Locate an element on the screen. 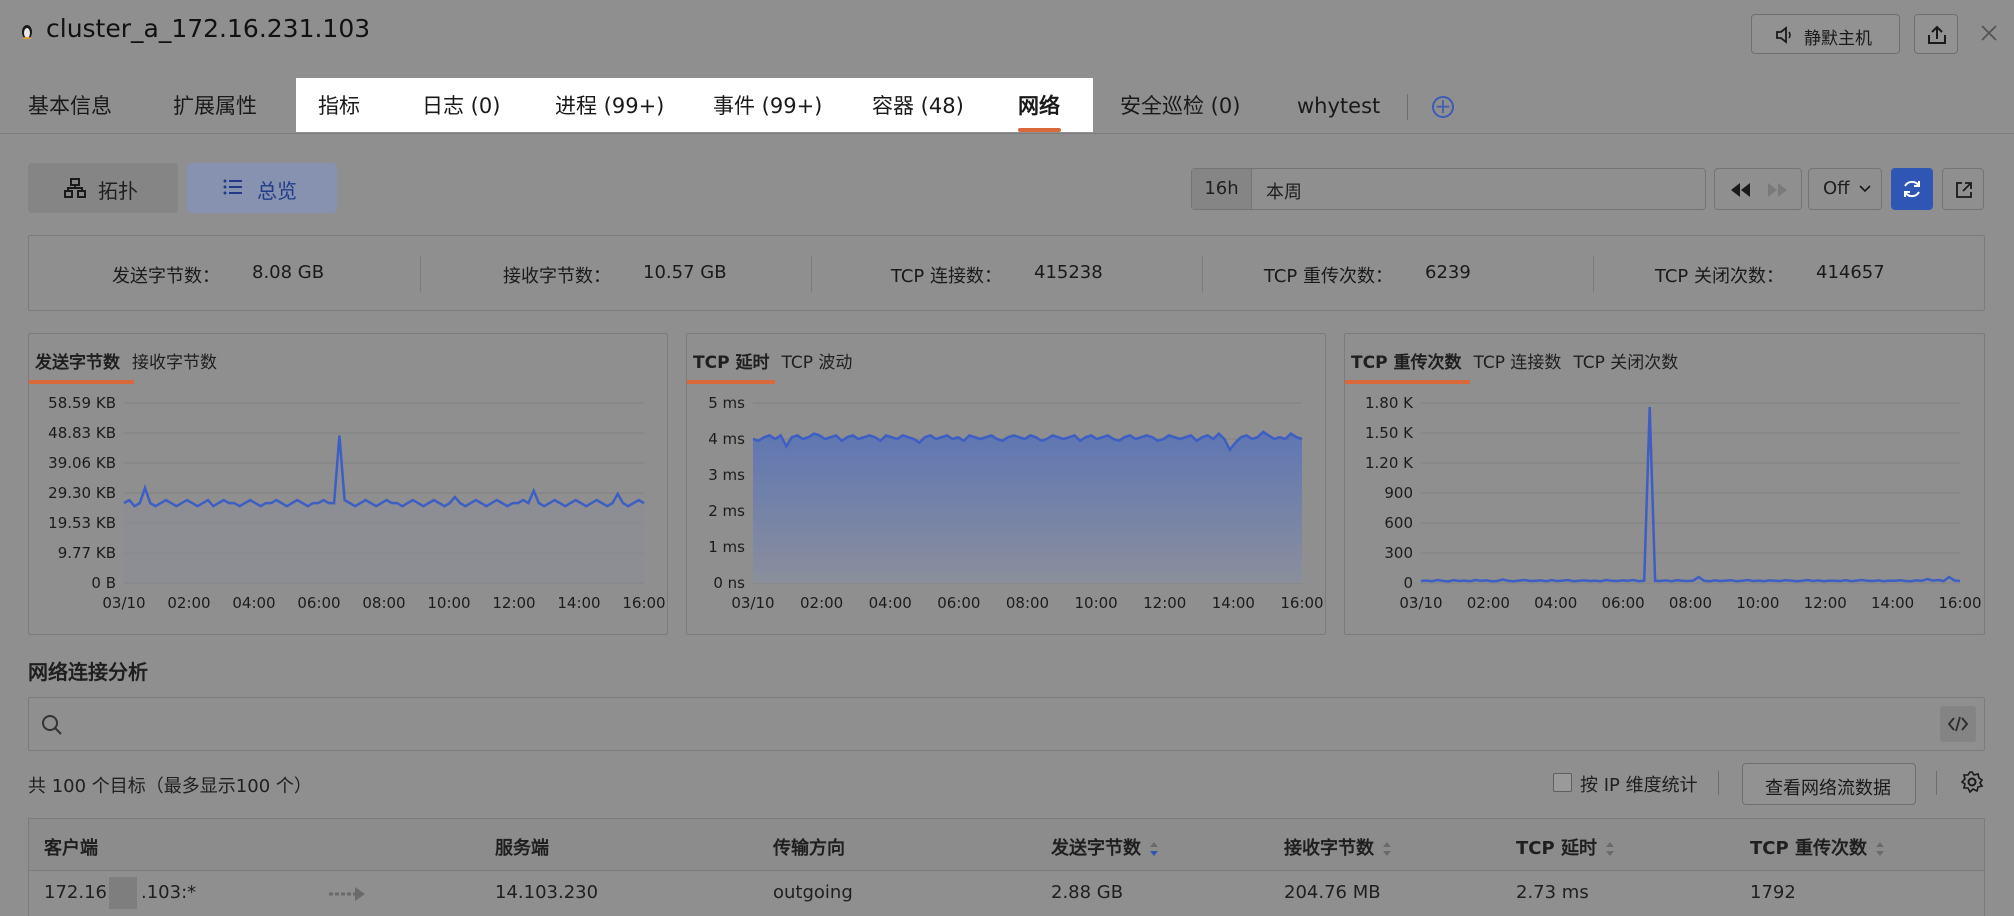 The width and height of the screenshot is (2014, 916). x-tick-label: 16:00 is located at coordinates (1959, 603).